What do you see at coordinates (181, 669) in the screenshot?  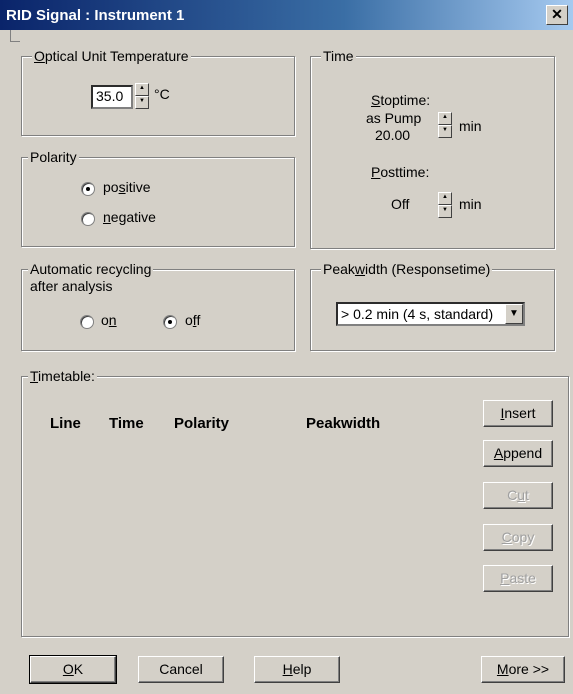 I see `cancel-button: Cancel` at bounding box center [181, 669].